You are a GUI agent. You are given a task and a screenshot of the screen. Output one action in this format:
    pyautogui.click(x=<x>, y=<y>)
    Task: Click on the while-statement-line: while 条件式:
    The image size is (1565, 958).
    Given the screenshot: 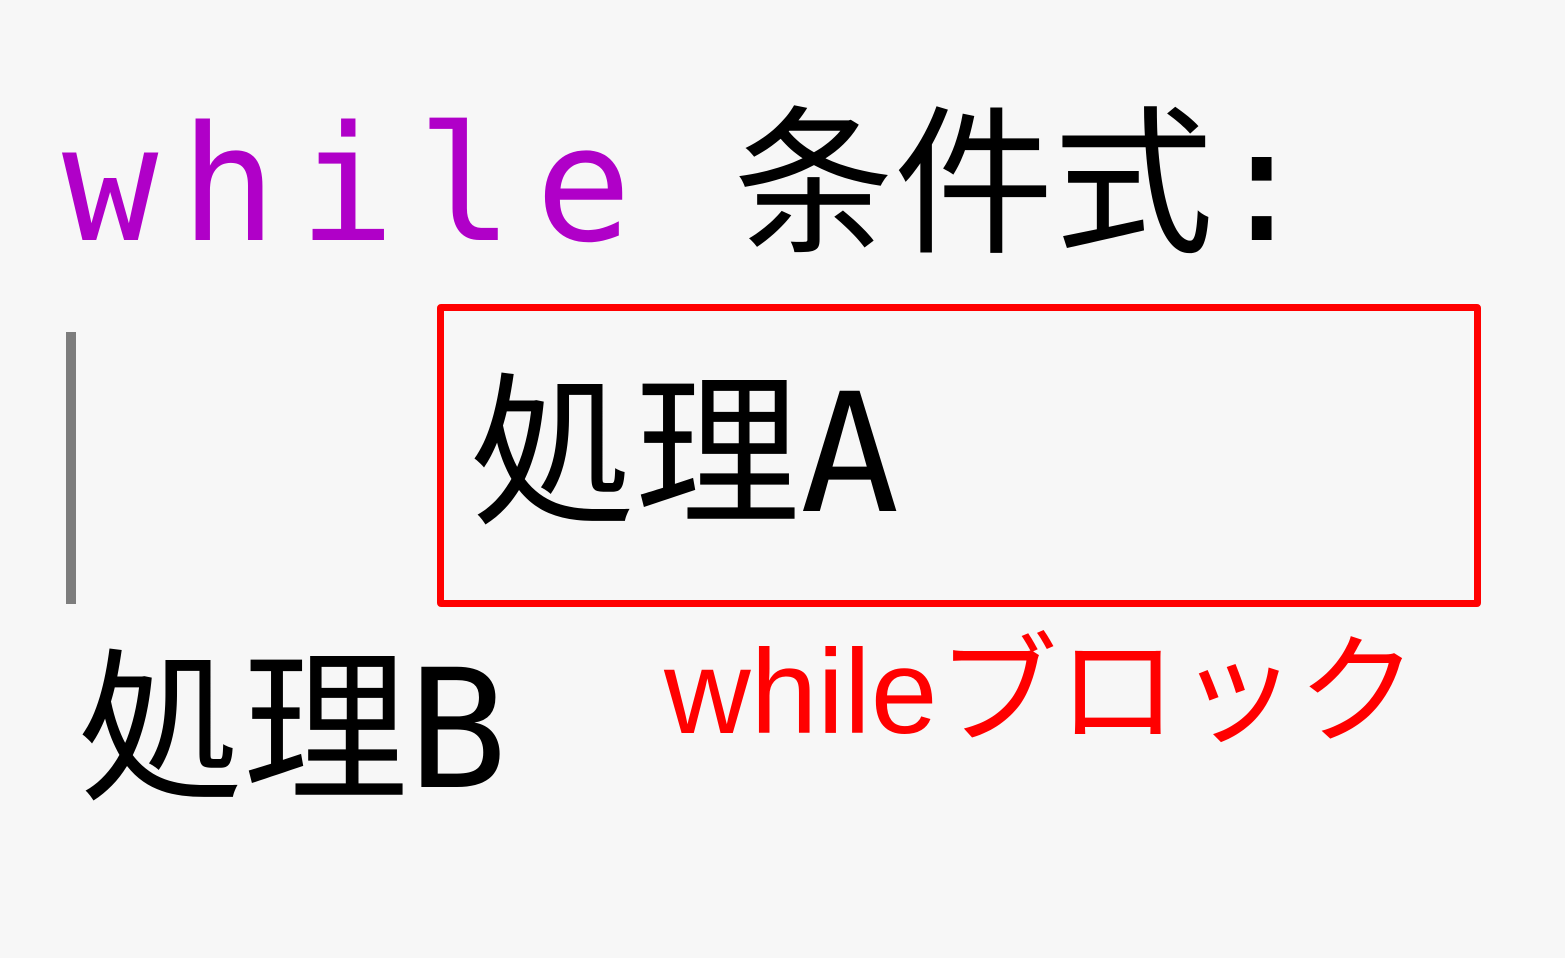 What is the action you would take?
    pyautogui.click(x=686, y=185)
    